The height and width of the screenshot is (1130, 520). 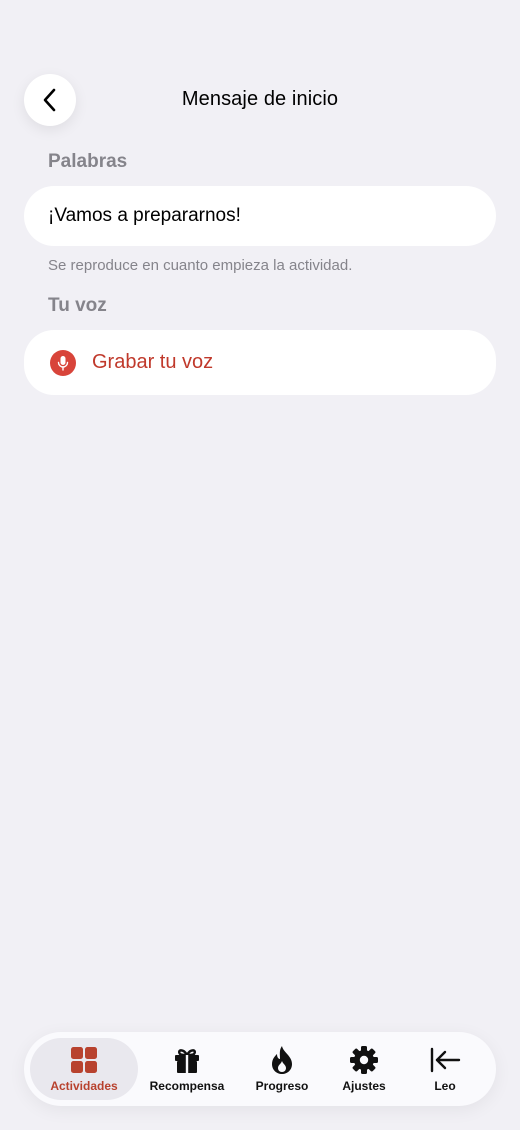 I want to click on flame-icon, so click(x=282, y=1060).